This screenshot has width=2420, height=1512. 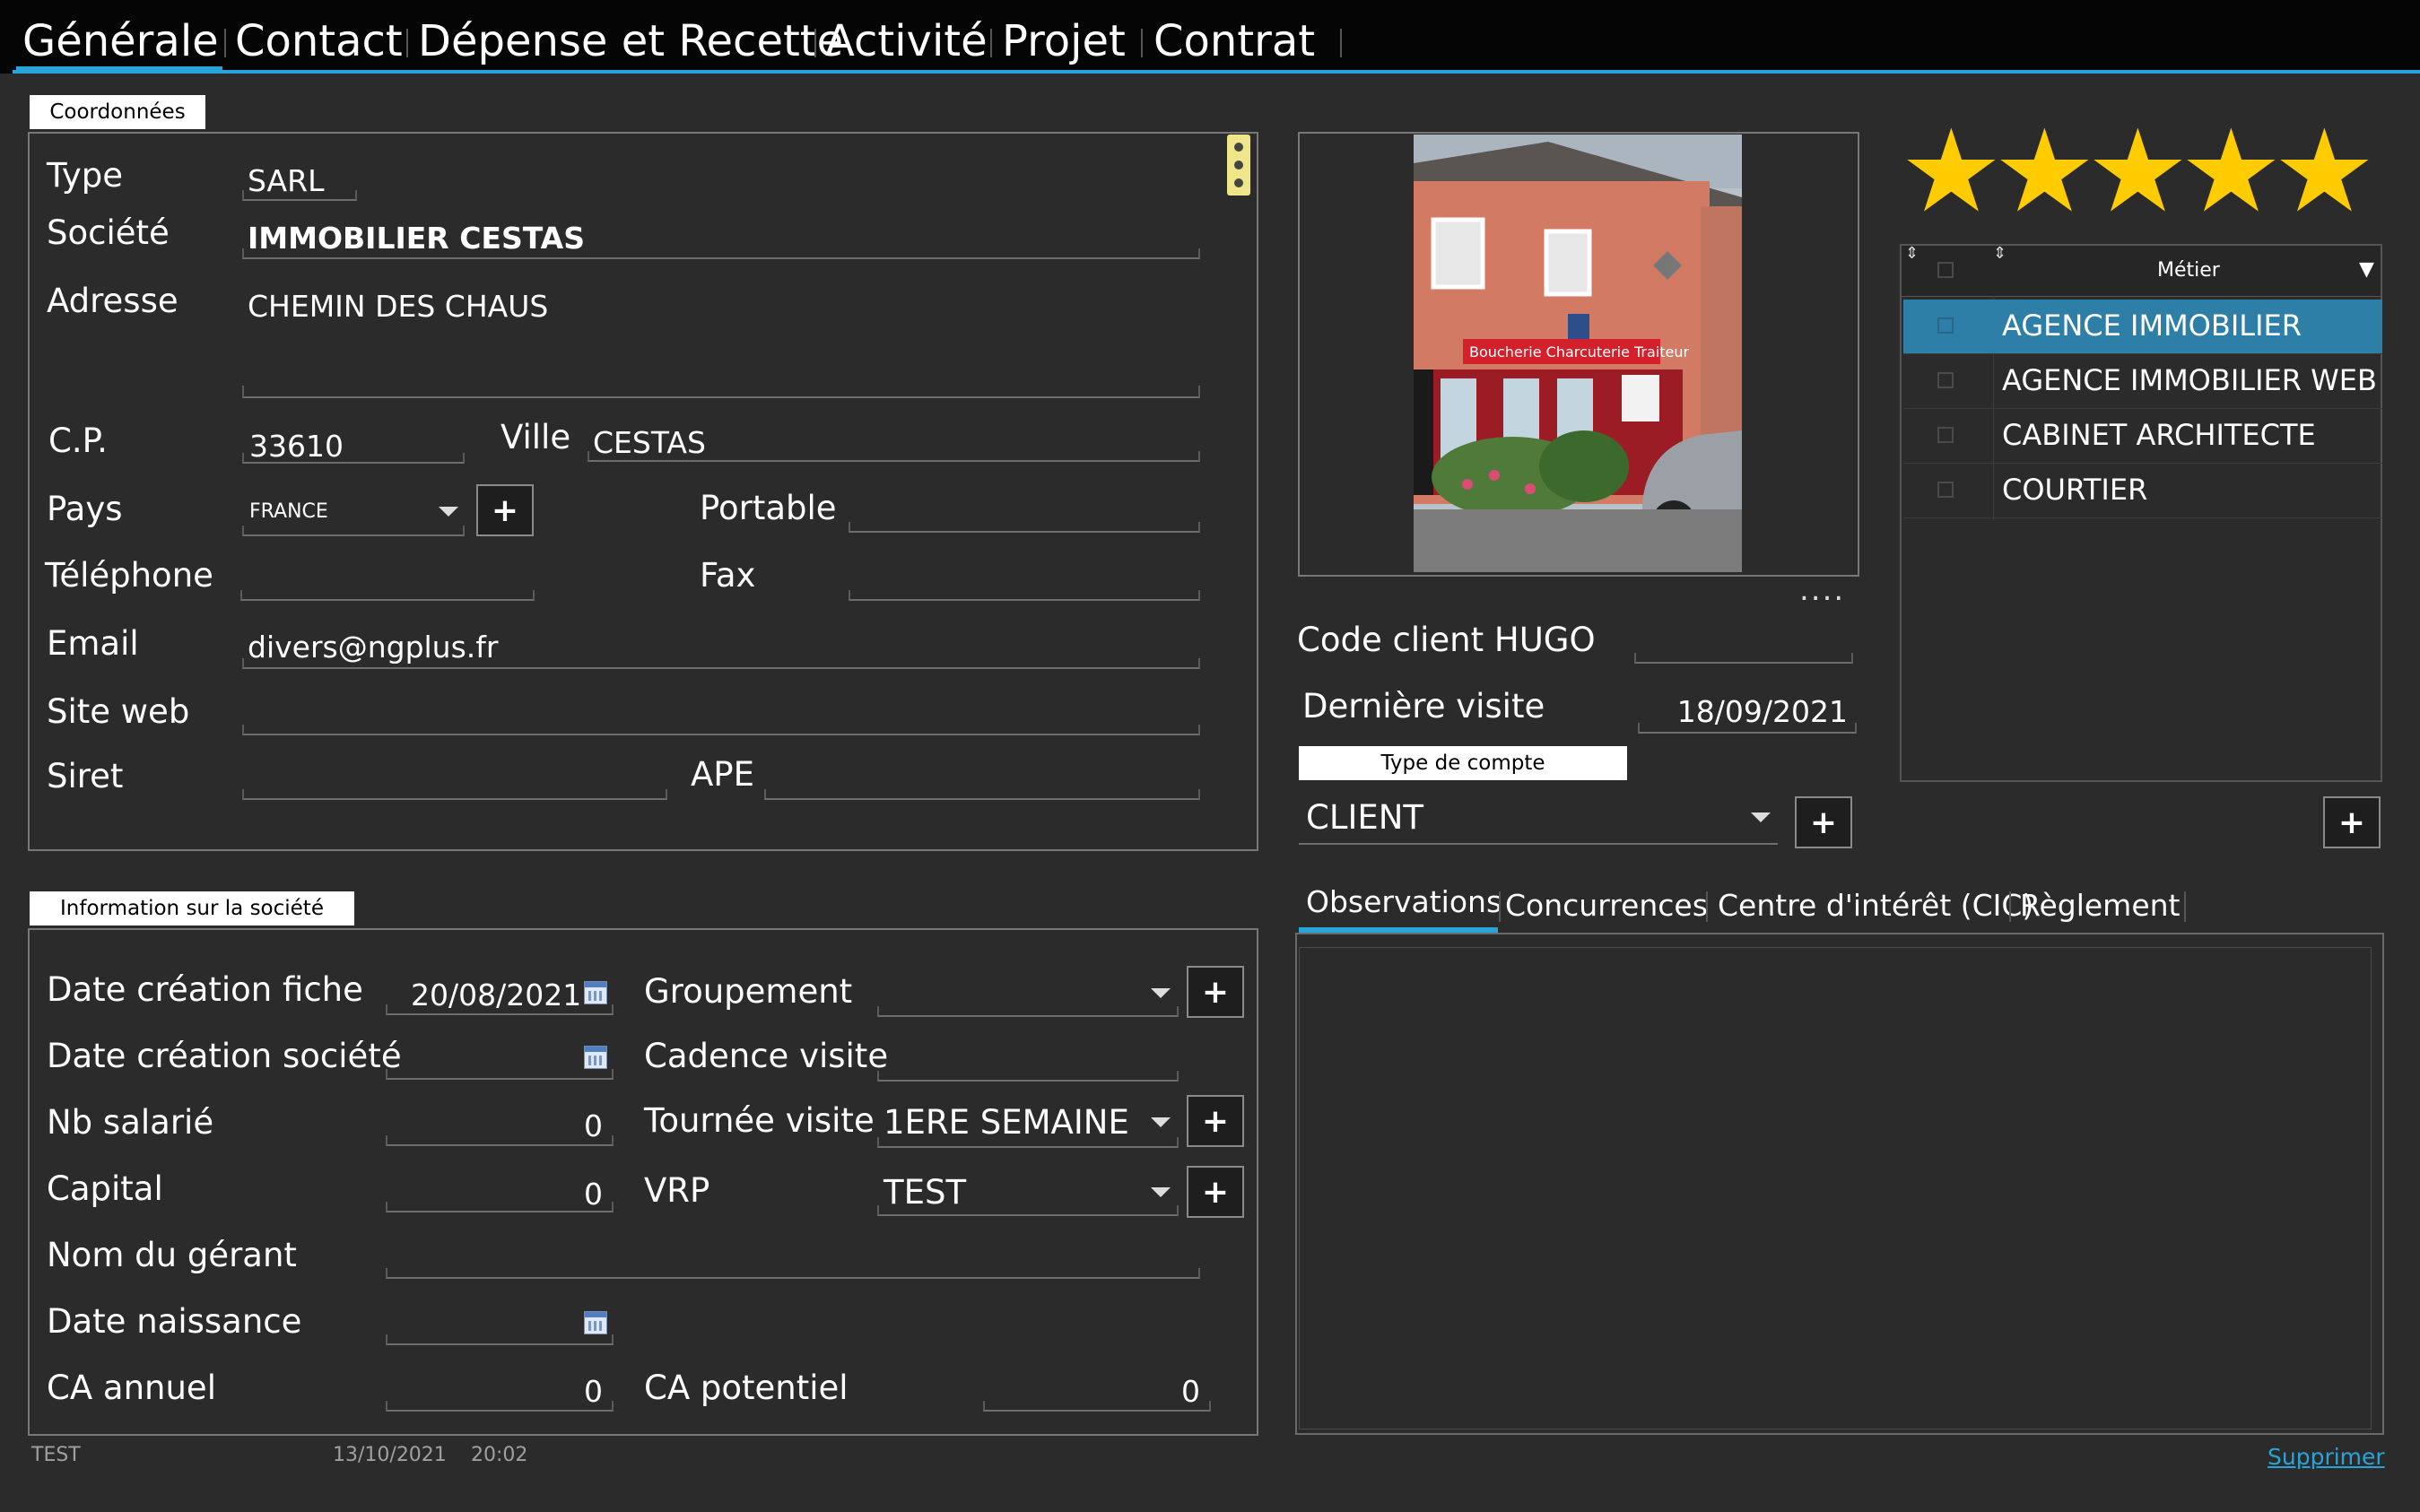 I want to click on dot-icon, so click(x=1239, y=182).